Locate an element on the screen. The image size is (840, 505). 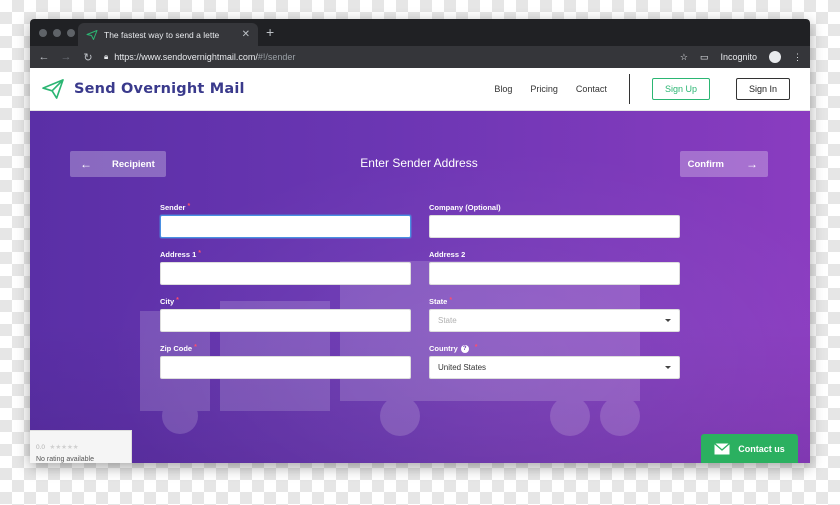
sender-input is located at coordinates (285, 226).